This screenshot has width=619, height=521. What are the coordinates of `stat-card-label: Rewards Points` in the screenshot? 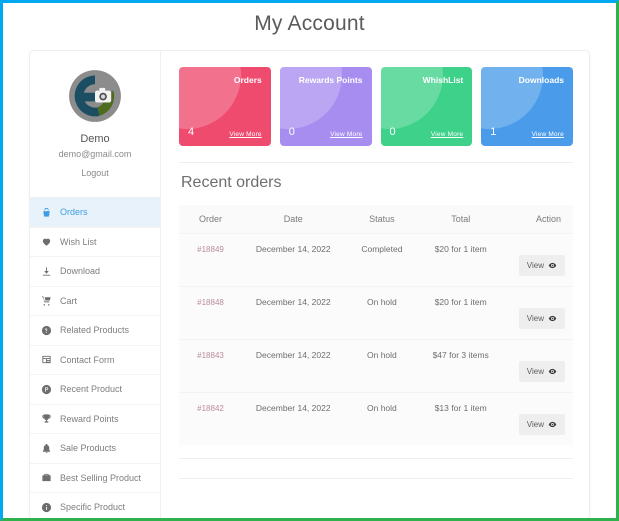 It's located at (330, 80).